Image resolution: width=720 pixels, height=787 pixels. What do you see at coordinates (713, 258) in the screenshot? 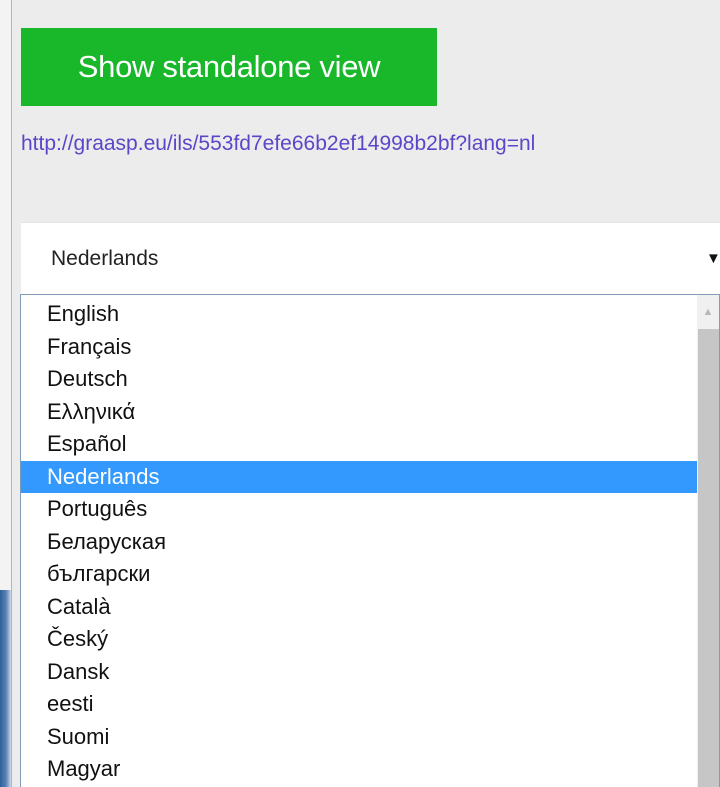
I see `chevron-down-icon: ▼` at bounding box center [713, 258].